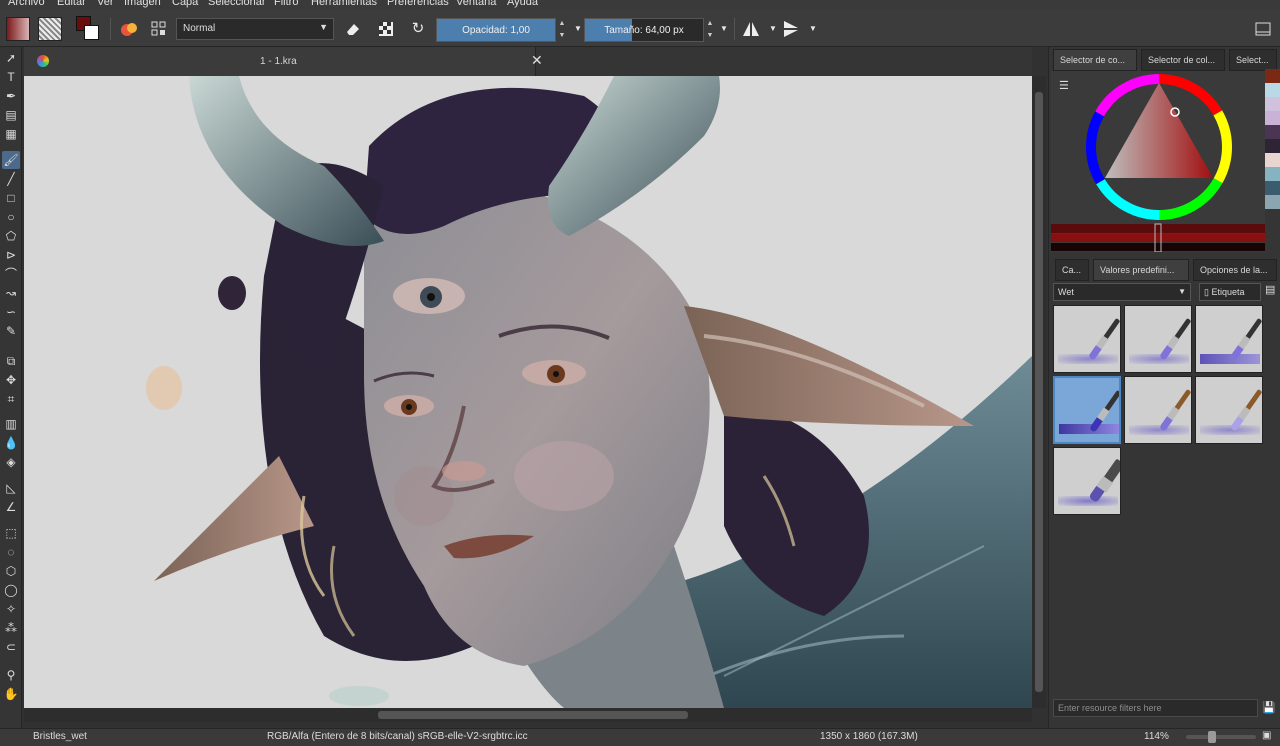 The image size is (1280, 746). What do you see at coordinates (18, 29) in the screenshot?
I see `gradient-selector` at bounding box center [18, 29].